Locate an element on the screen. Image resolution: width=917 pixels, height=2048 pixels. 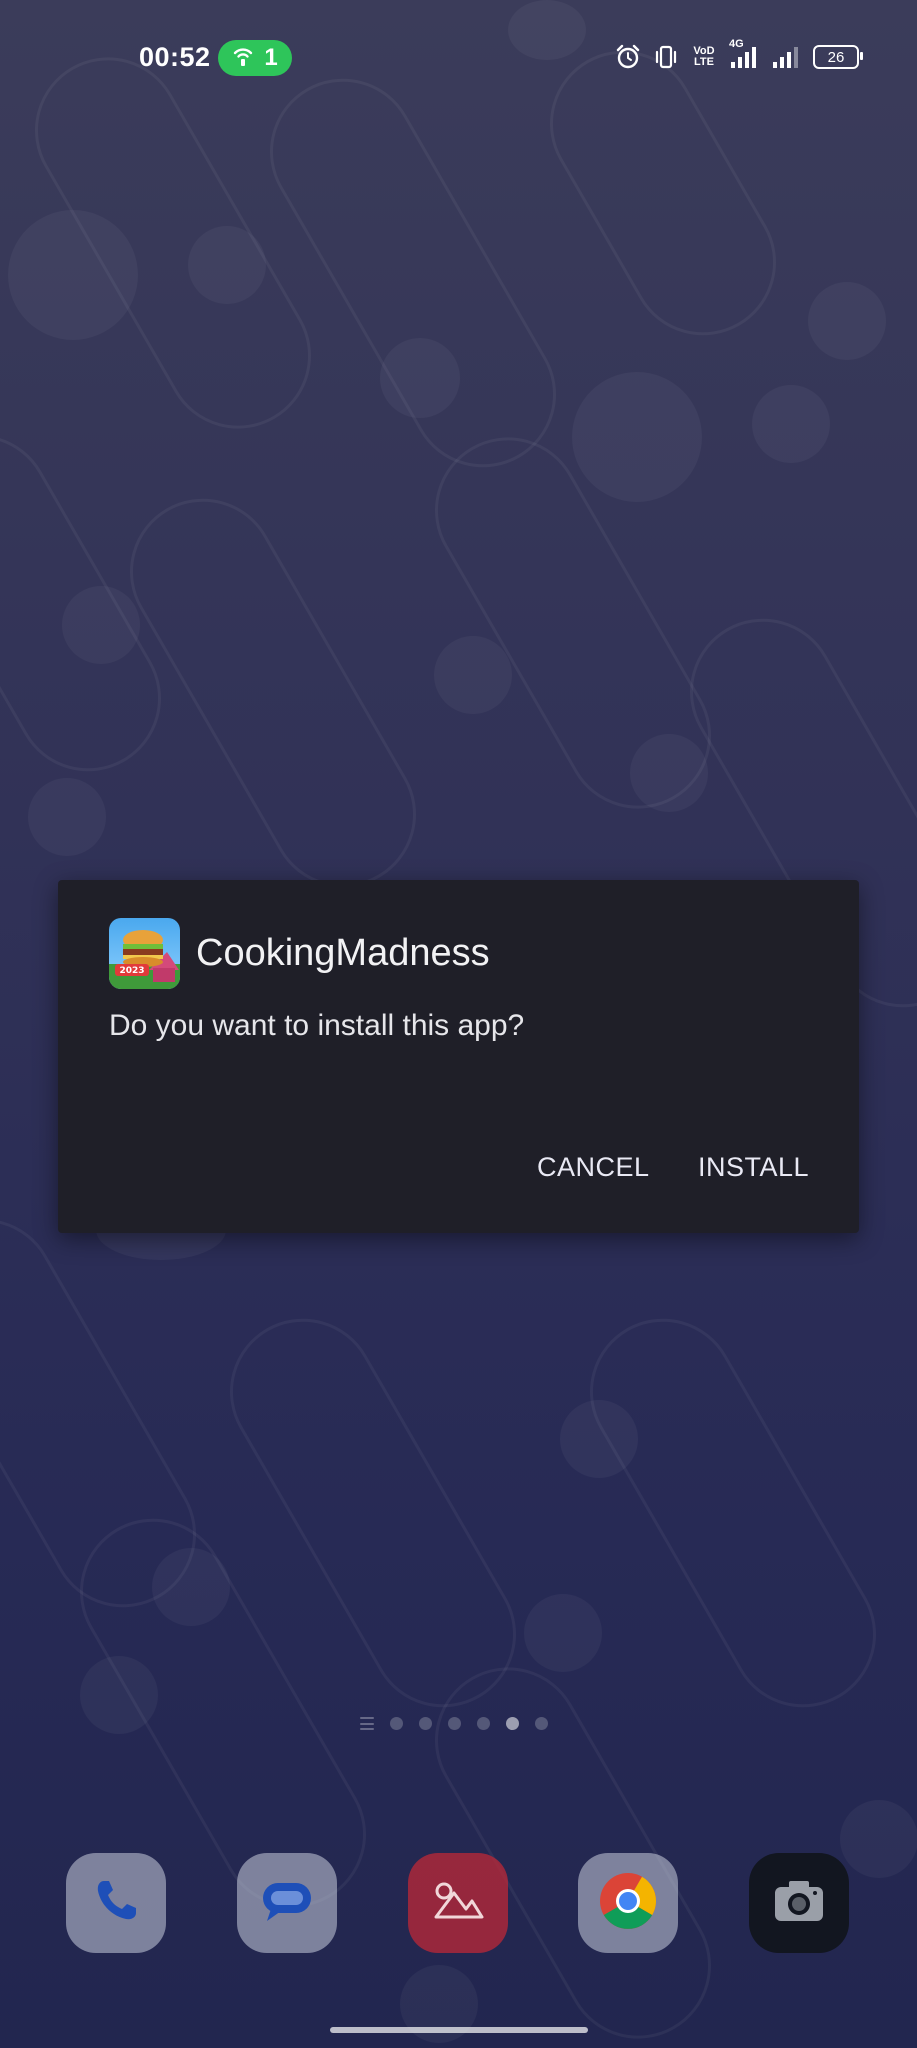
battery-icon: 26 is located at coordinates (838, 57).